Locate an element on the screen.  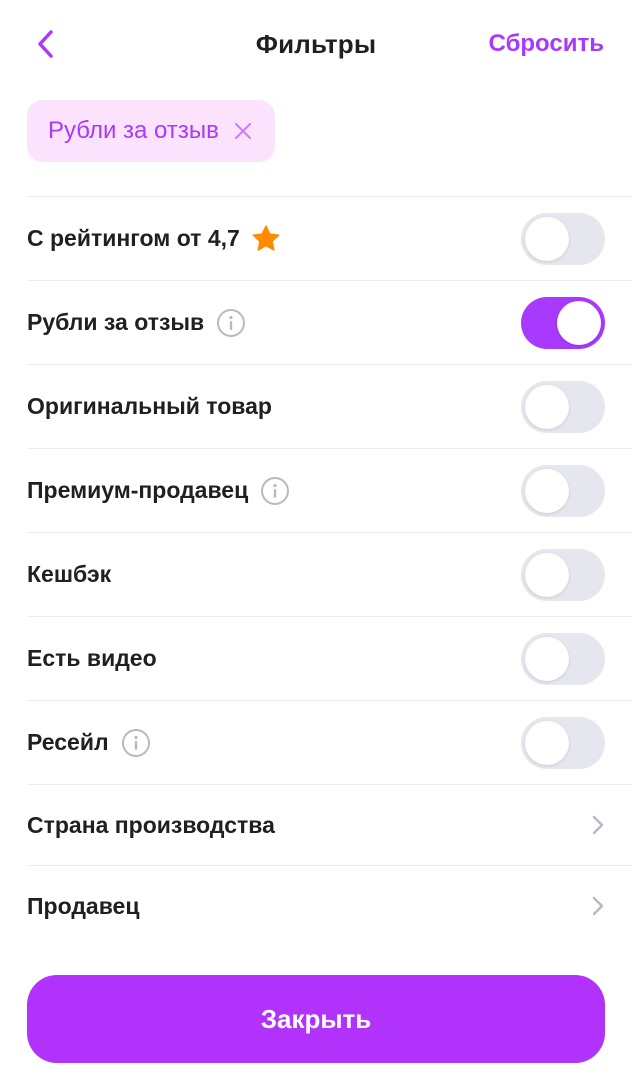
toggle-rubles-for-review is located at coordinates (563, 323).